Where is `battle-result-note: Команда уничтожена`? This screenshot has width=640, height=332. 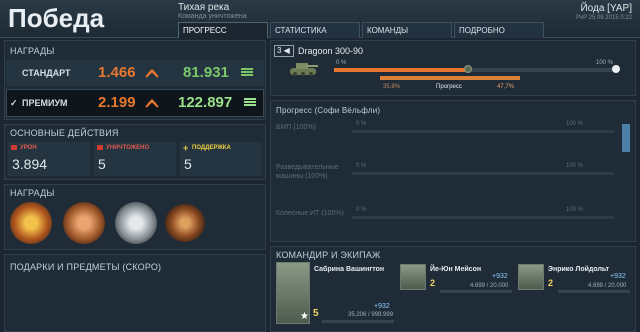 battle-result-note: Команда уничтожена is located at coordinates (212, 16).